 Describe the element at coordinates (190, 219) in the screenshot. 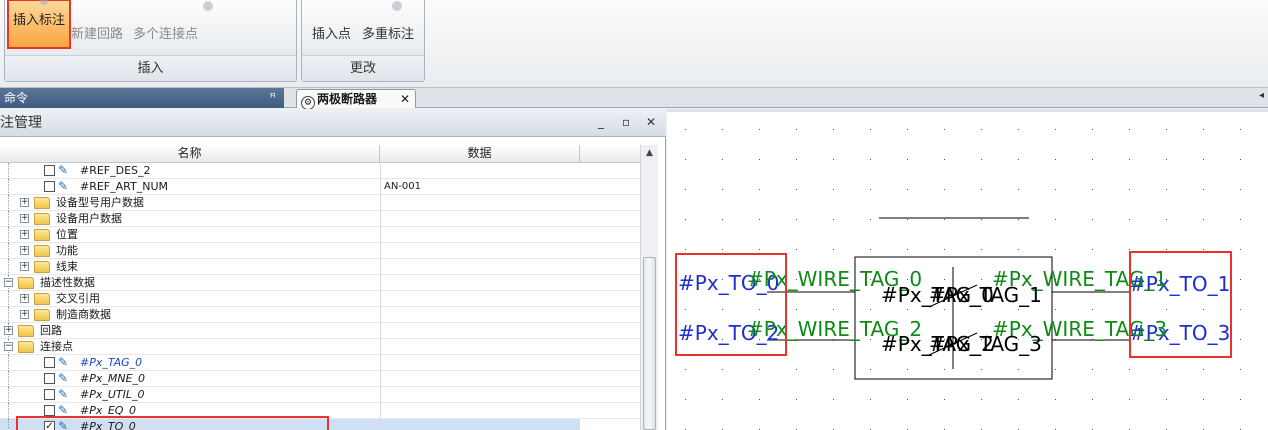

I see `tree-row-name-cell: + 设备用户数据` at that location.